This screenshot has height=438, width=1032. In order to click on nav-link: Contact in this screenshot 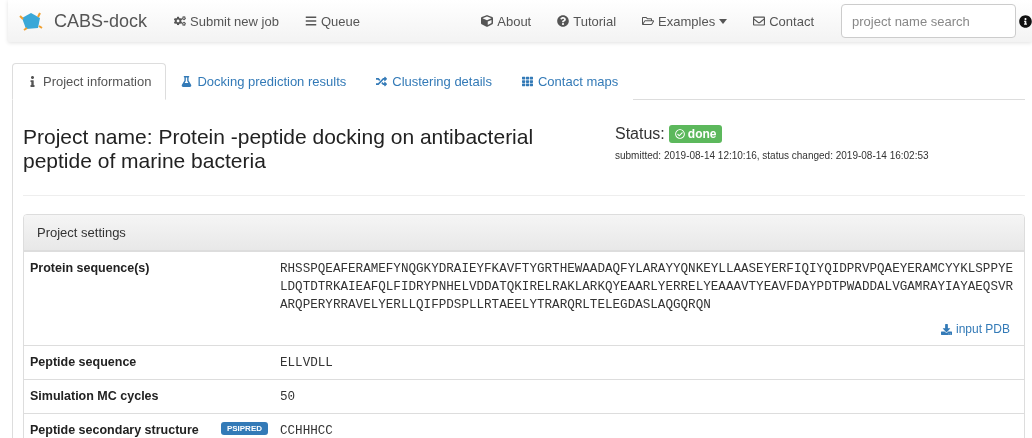, I will do `click(783, 21)`.